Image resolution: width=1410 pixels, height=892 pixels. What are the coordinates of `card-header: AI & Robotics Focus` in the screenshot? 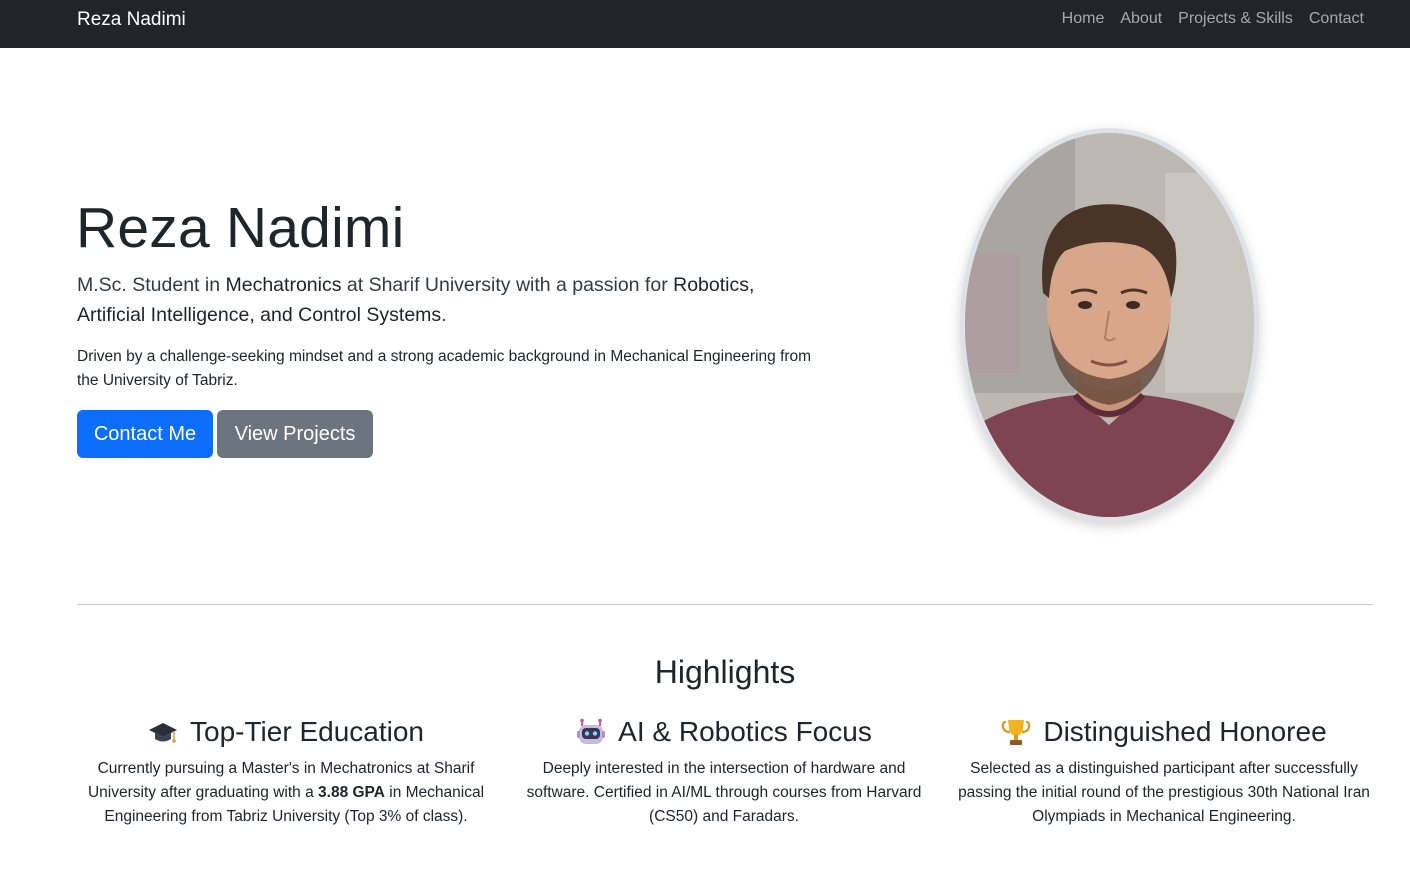 It's located at (724, 732).